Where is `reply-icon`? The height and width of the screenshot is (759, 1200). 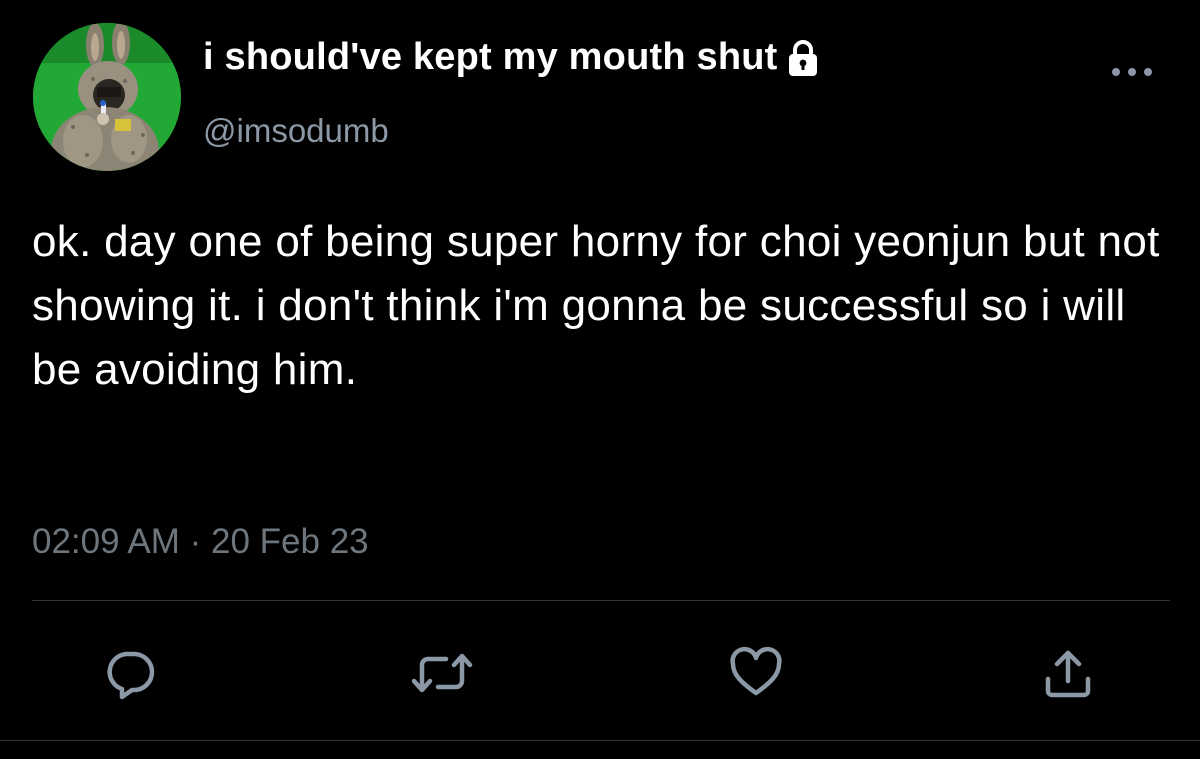
reply-icon is located at coordinates (130, 673).